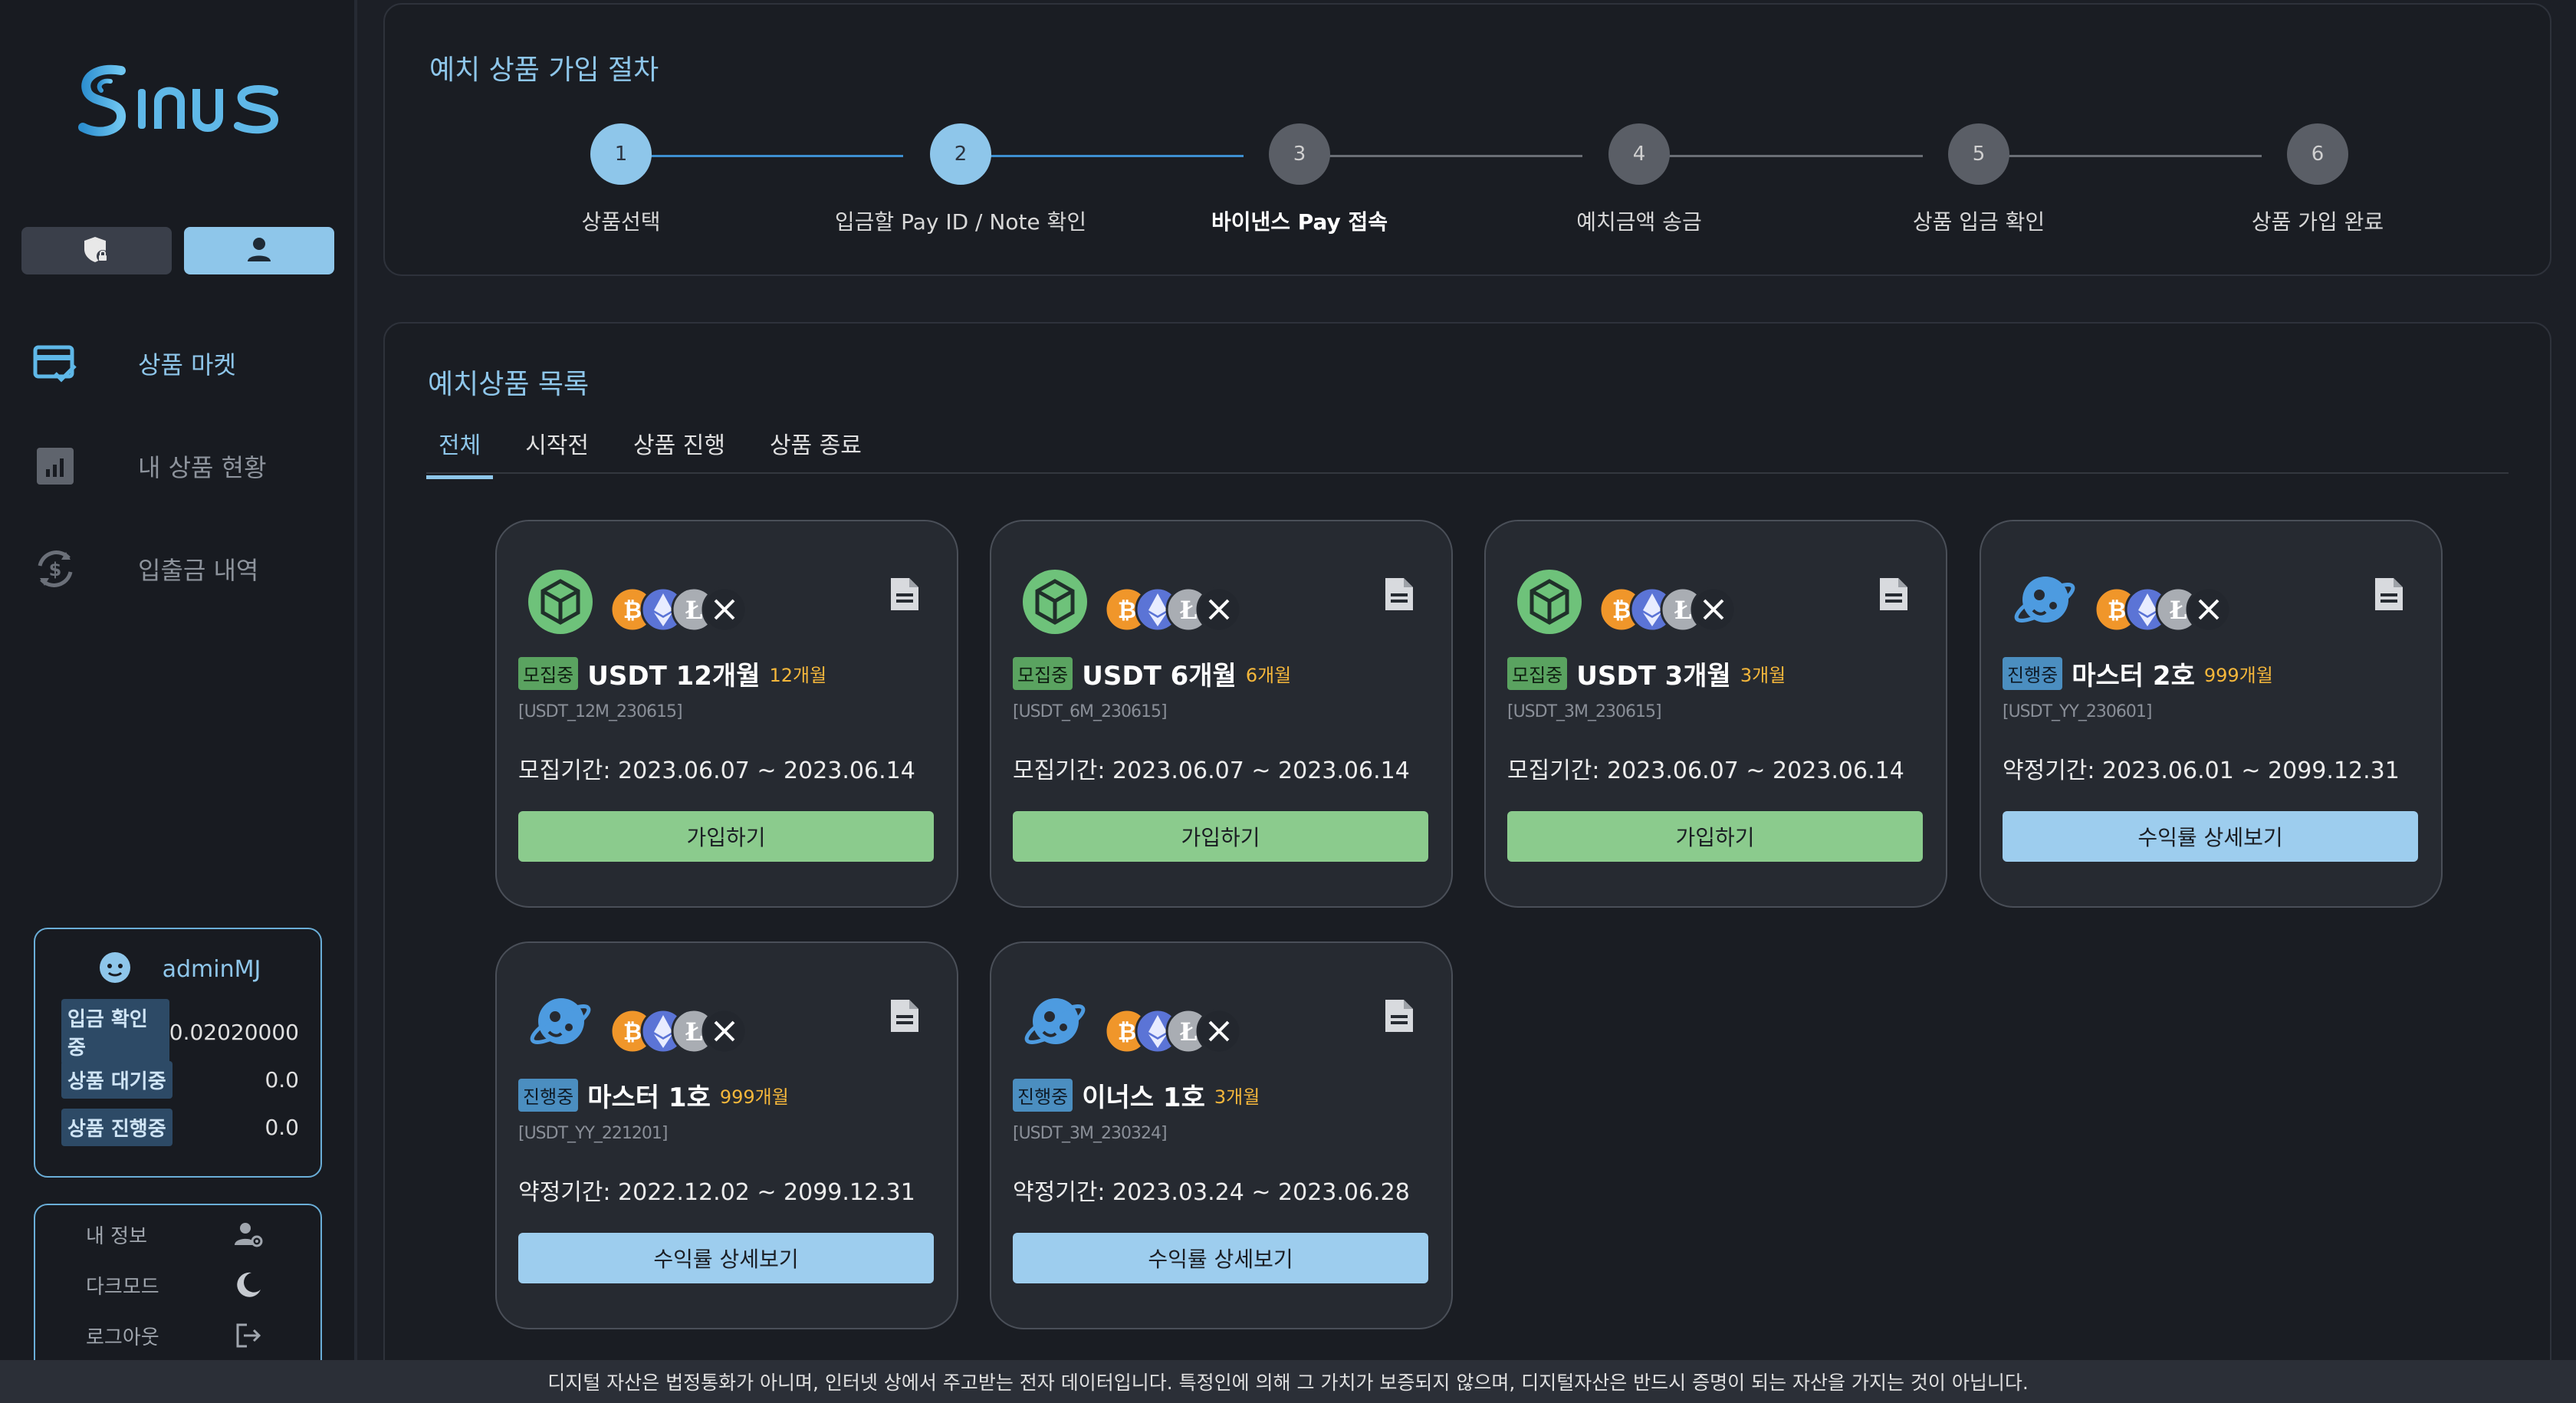 The height and width of the screenshot is (1403, 2576). I want to click on stat-value: 0.0, so click(281, 1079).